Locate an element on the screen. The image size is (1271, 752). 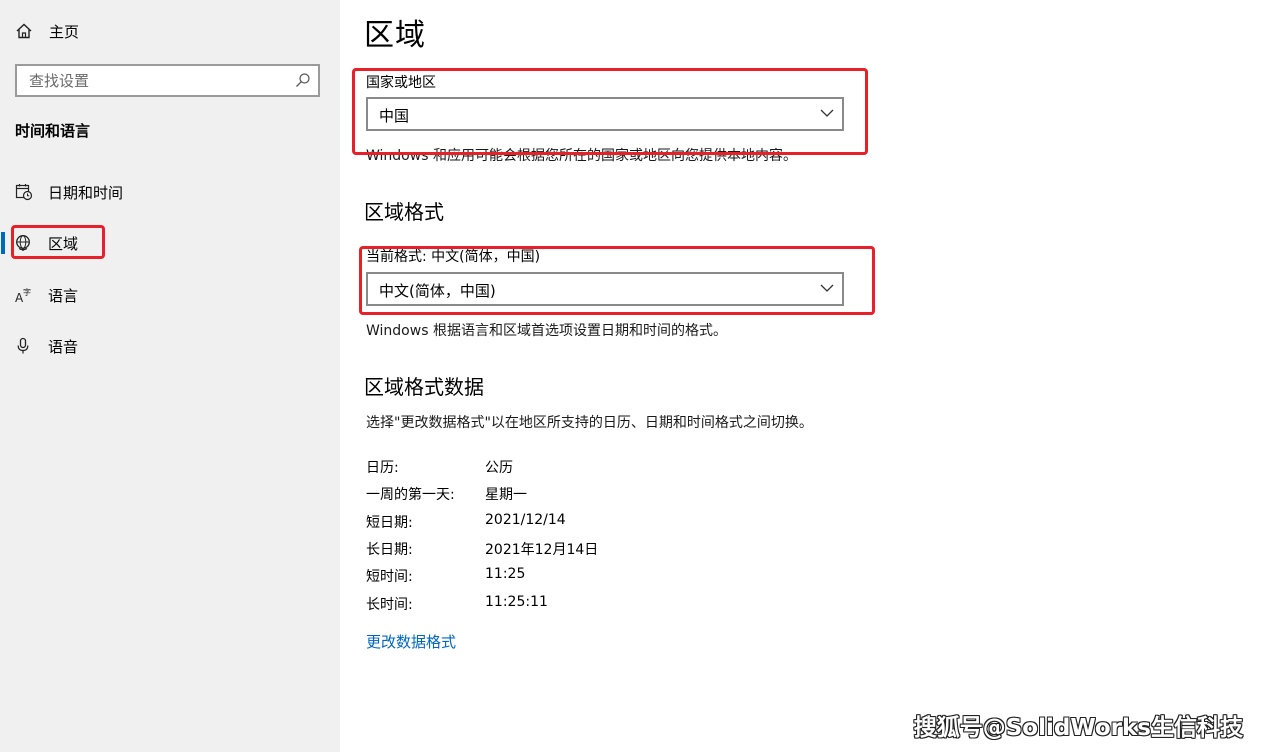
sidebar-section-title: 时间和语言 is located at coordinates (53, 131).